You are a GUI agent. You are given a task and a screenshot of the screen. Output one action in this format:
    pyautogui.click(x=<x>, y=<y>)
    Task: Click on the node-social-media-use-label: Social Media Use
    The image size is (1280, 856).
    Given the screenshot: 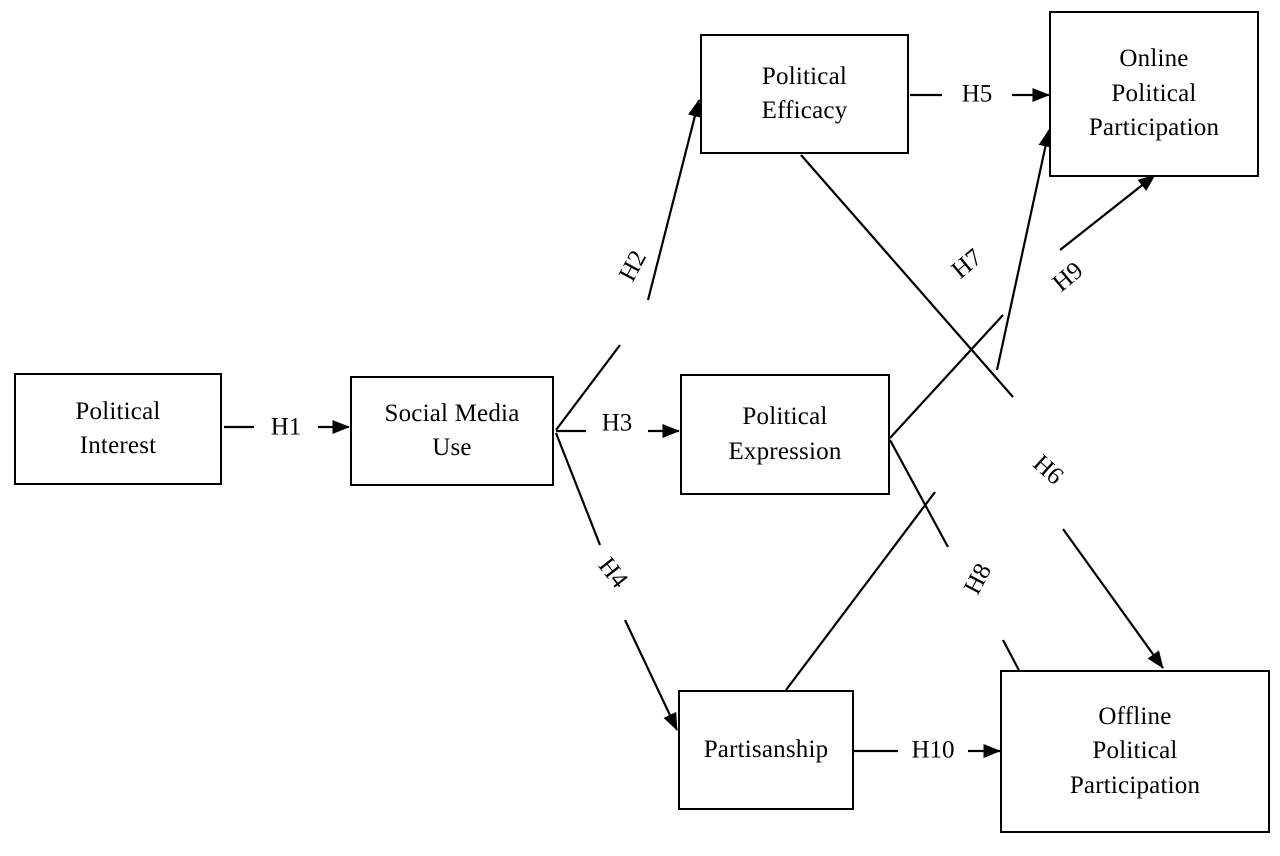 What is the action you would take?
    pyautogui.click(x=452, y=430)
    